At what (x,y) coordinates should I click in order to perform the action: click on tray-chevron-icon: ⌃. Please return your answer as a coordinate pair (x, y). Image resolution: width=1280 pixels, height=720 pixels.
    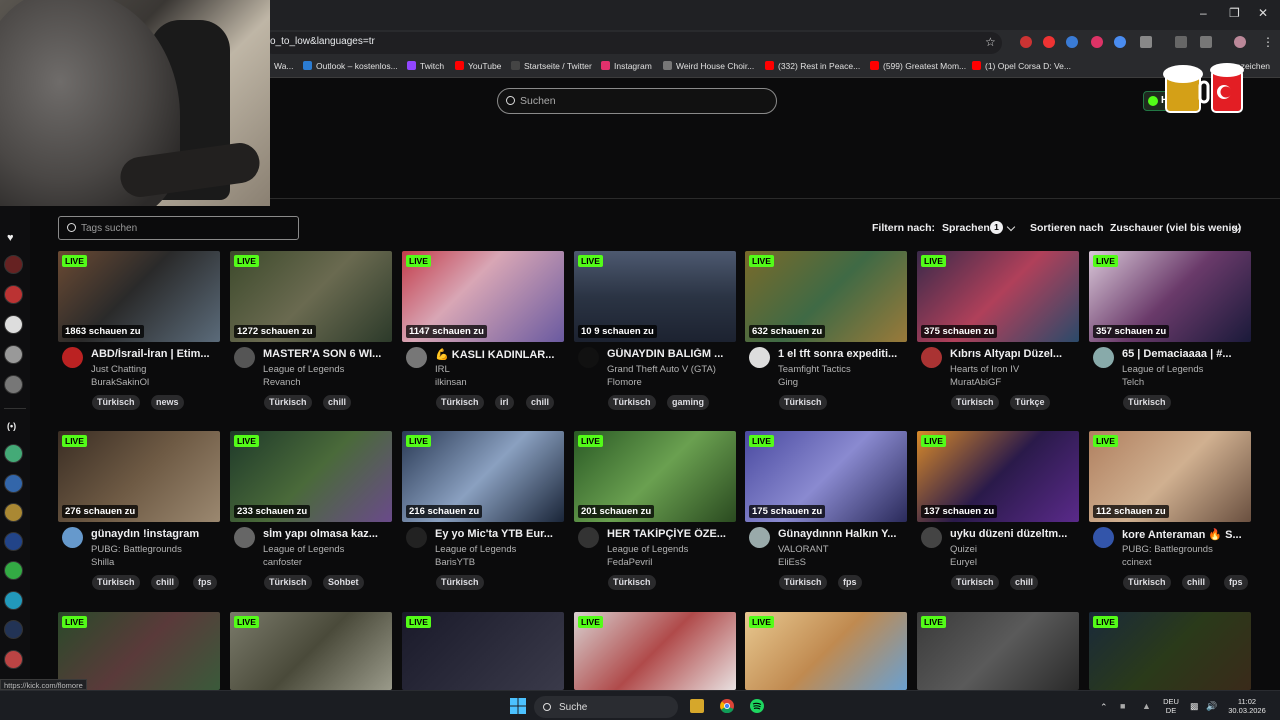
    Looking at the image, I should click on (1104, 707).